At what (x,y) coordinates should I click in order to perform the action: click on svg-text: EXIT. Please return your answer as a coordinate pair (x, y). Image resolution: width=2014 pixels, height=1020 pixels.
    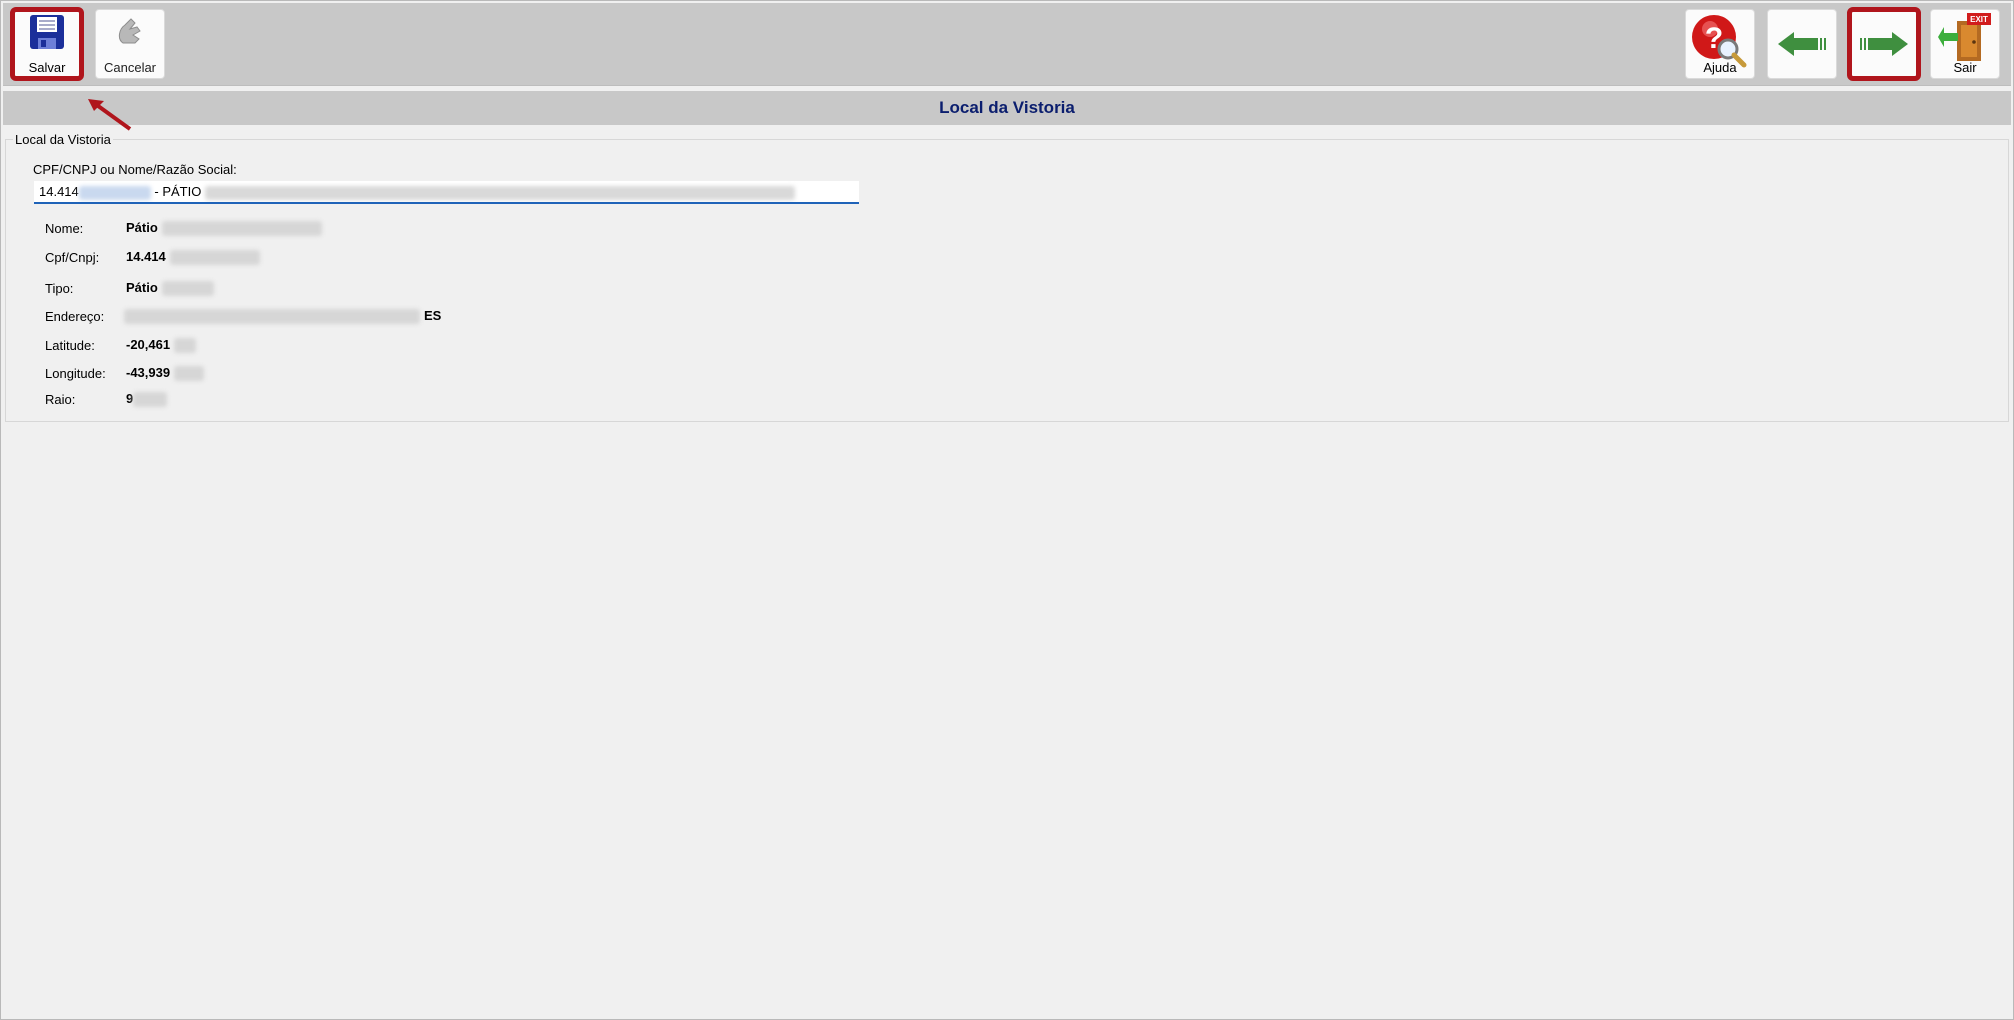
    Looking at the image, I should click on (1979, 19).